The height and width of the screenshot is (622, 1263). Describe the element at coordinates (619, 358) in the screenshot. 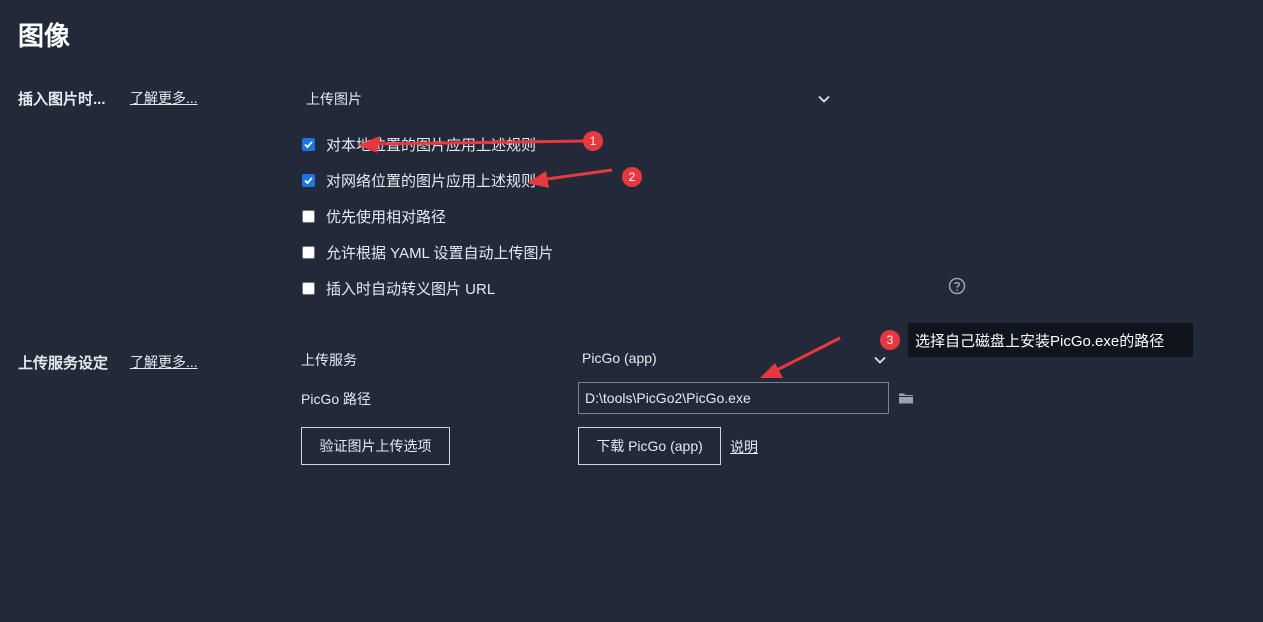

I see `upload-service-select-value: PicGo (app)` at that location.